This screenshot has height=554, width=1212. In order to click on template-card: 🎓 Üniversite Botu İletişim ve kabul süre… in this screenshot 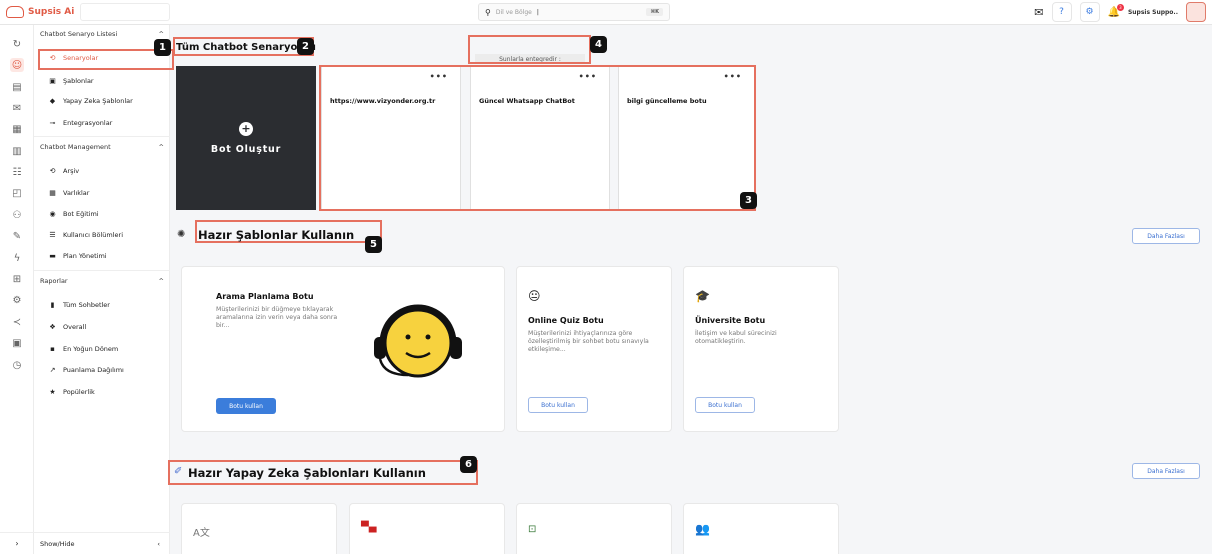, I will do `click(761, 349)`.